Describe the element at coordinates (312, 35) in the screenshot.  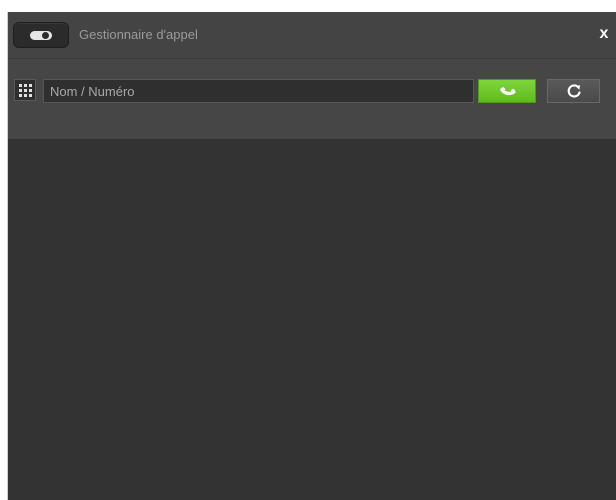
I see `title-bar: Gestionnaire d'appel x` at that location.